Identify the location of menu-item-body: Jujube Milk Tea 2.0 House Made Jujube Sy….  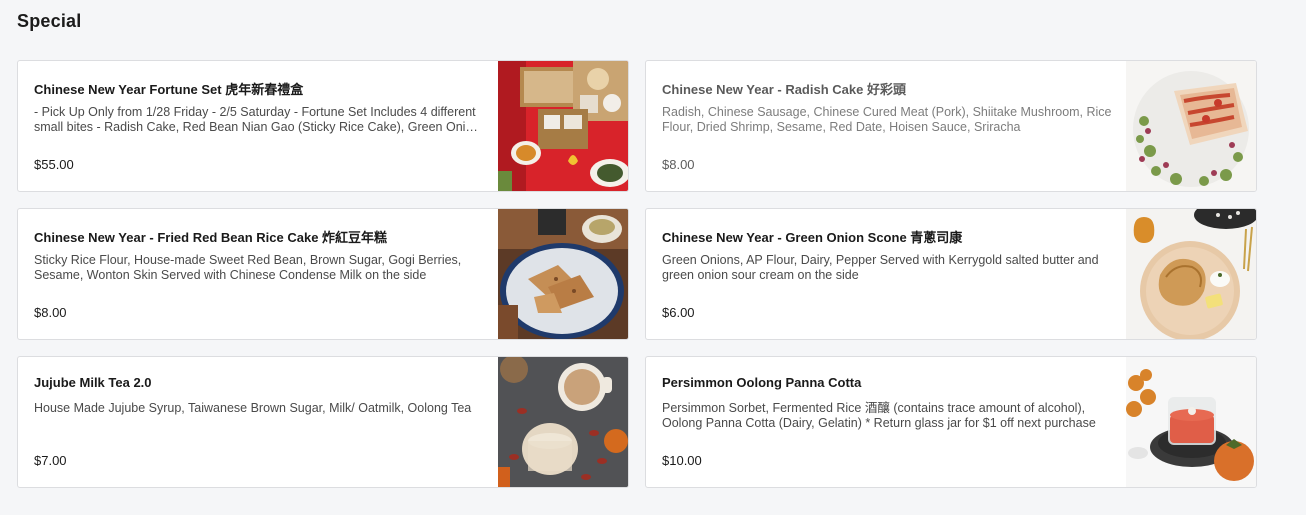
(259, 422).